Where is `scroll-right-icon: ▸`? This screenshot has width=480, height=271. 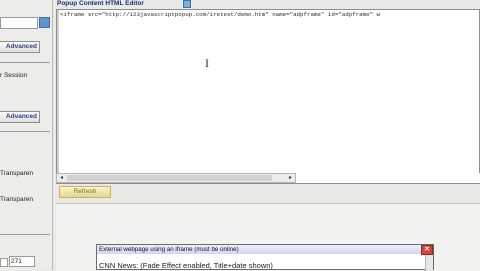 scroll-right-icon: ▸ is located at coordinates (290, 178).